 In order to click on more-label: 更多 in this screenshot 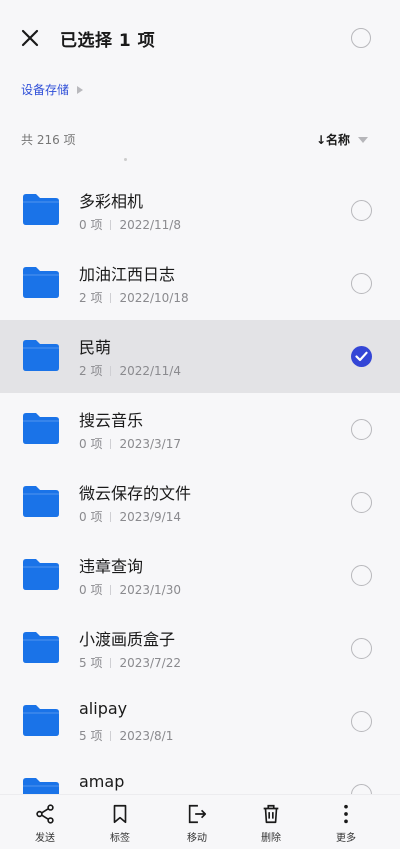, I will do `click(346, 838)`.